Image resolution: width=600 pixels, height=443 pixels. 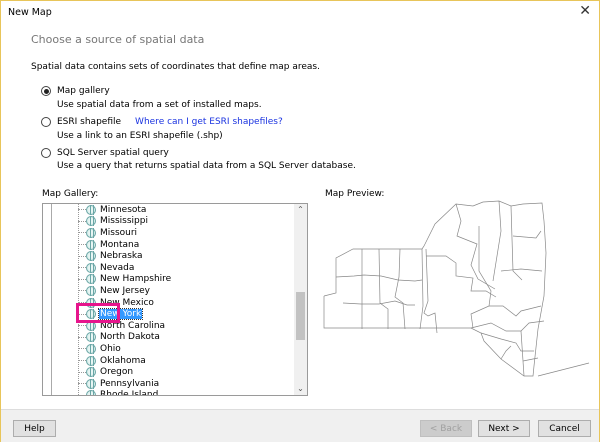 I want to click on state-outline, so click(x=435, y=288).